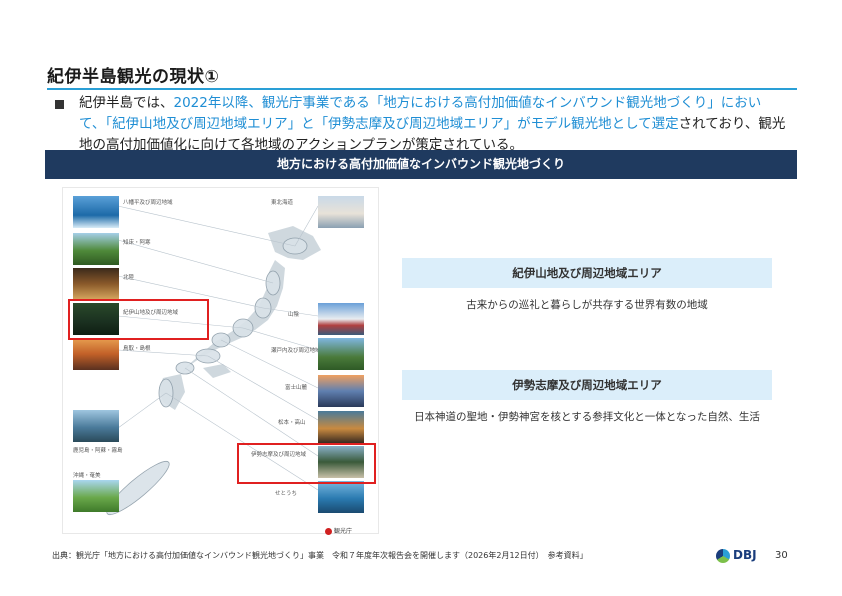  What do you see at coordinates (217, 371) in the screenshot?
I see `shikoku-shape` at bounding box center [217, 371].